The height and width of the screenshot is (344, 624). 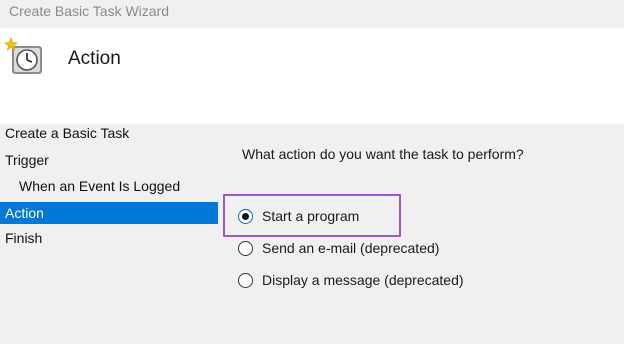 What do you see at coordinates (109, 238) in the screenshot?
I see `step-finish: Finish` at bounding box center [109, 238].